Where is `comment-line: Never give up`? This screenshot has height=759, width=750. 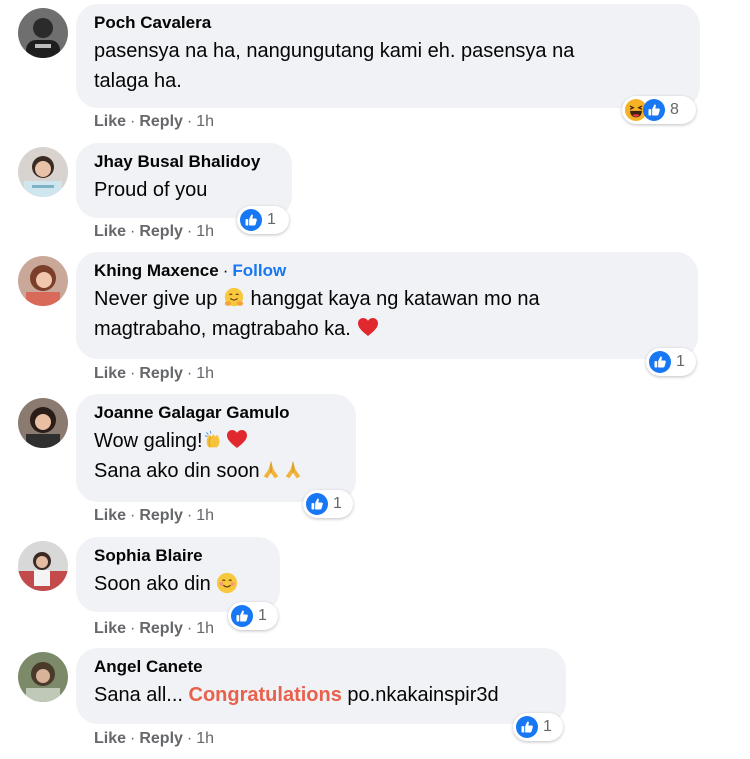 comment-line: Never give up is located at coordinates (156, 299).